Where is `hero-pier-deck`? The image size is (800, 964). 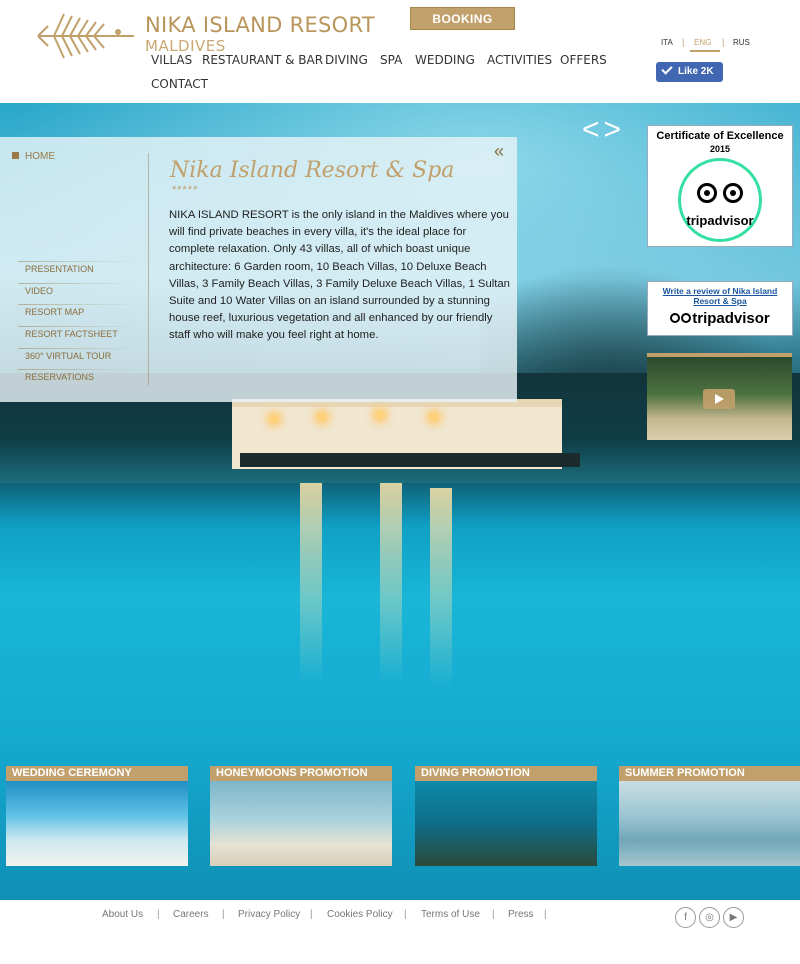
hero-pier-deck is located at coordinates (410, 460).